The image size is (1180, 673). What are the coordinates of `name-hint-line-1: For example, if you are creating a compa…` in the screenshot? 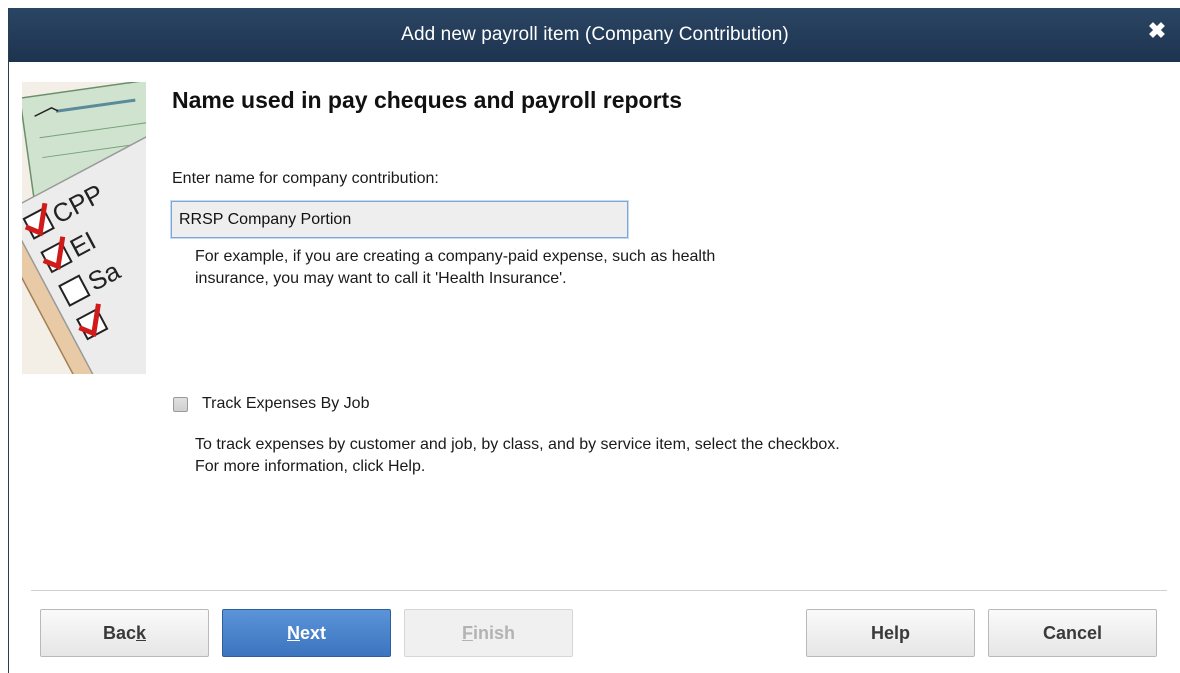 It's located at (455, 256).